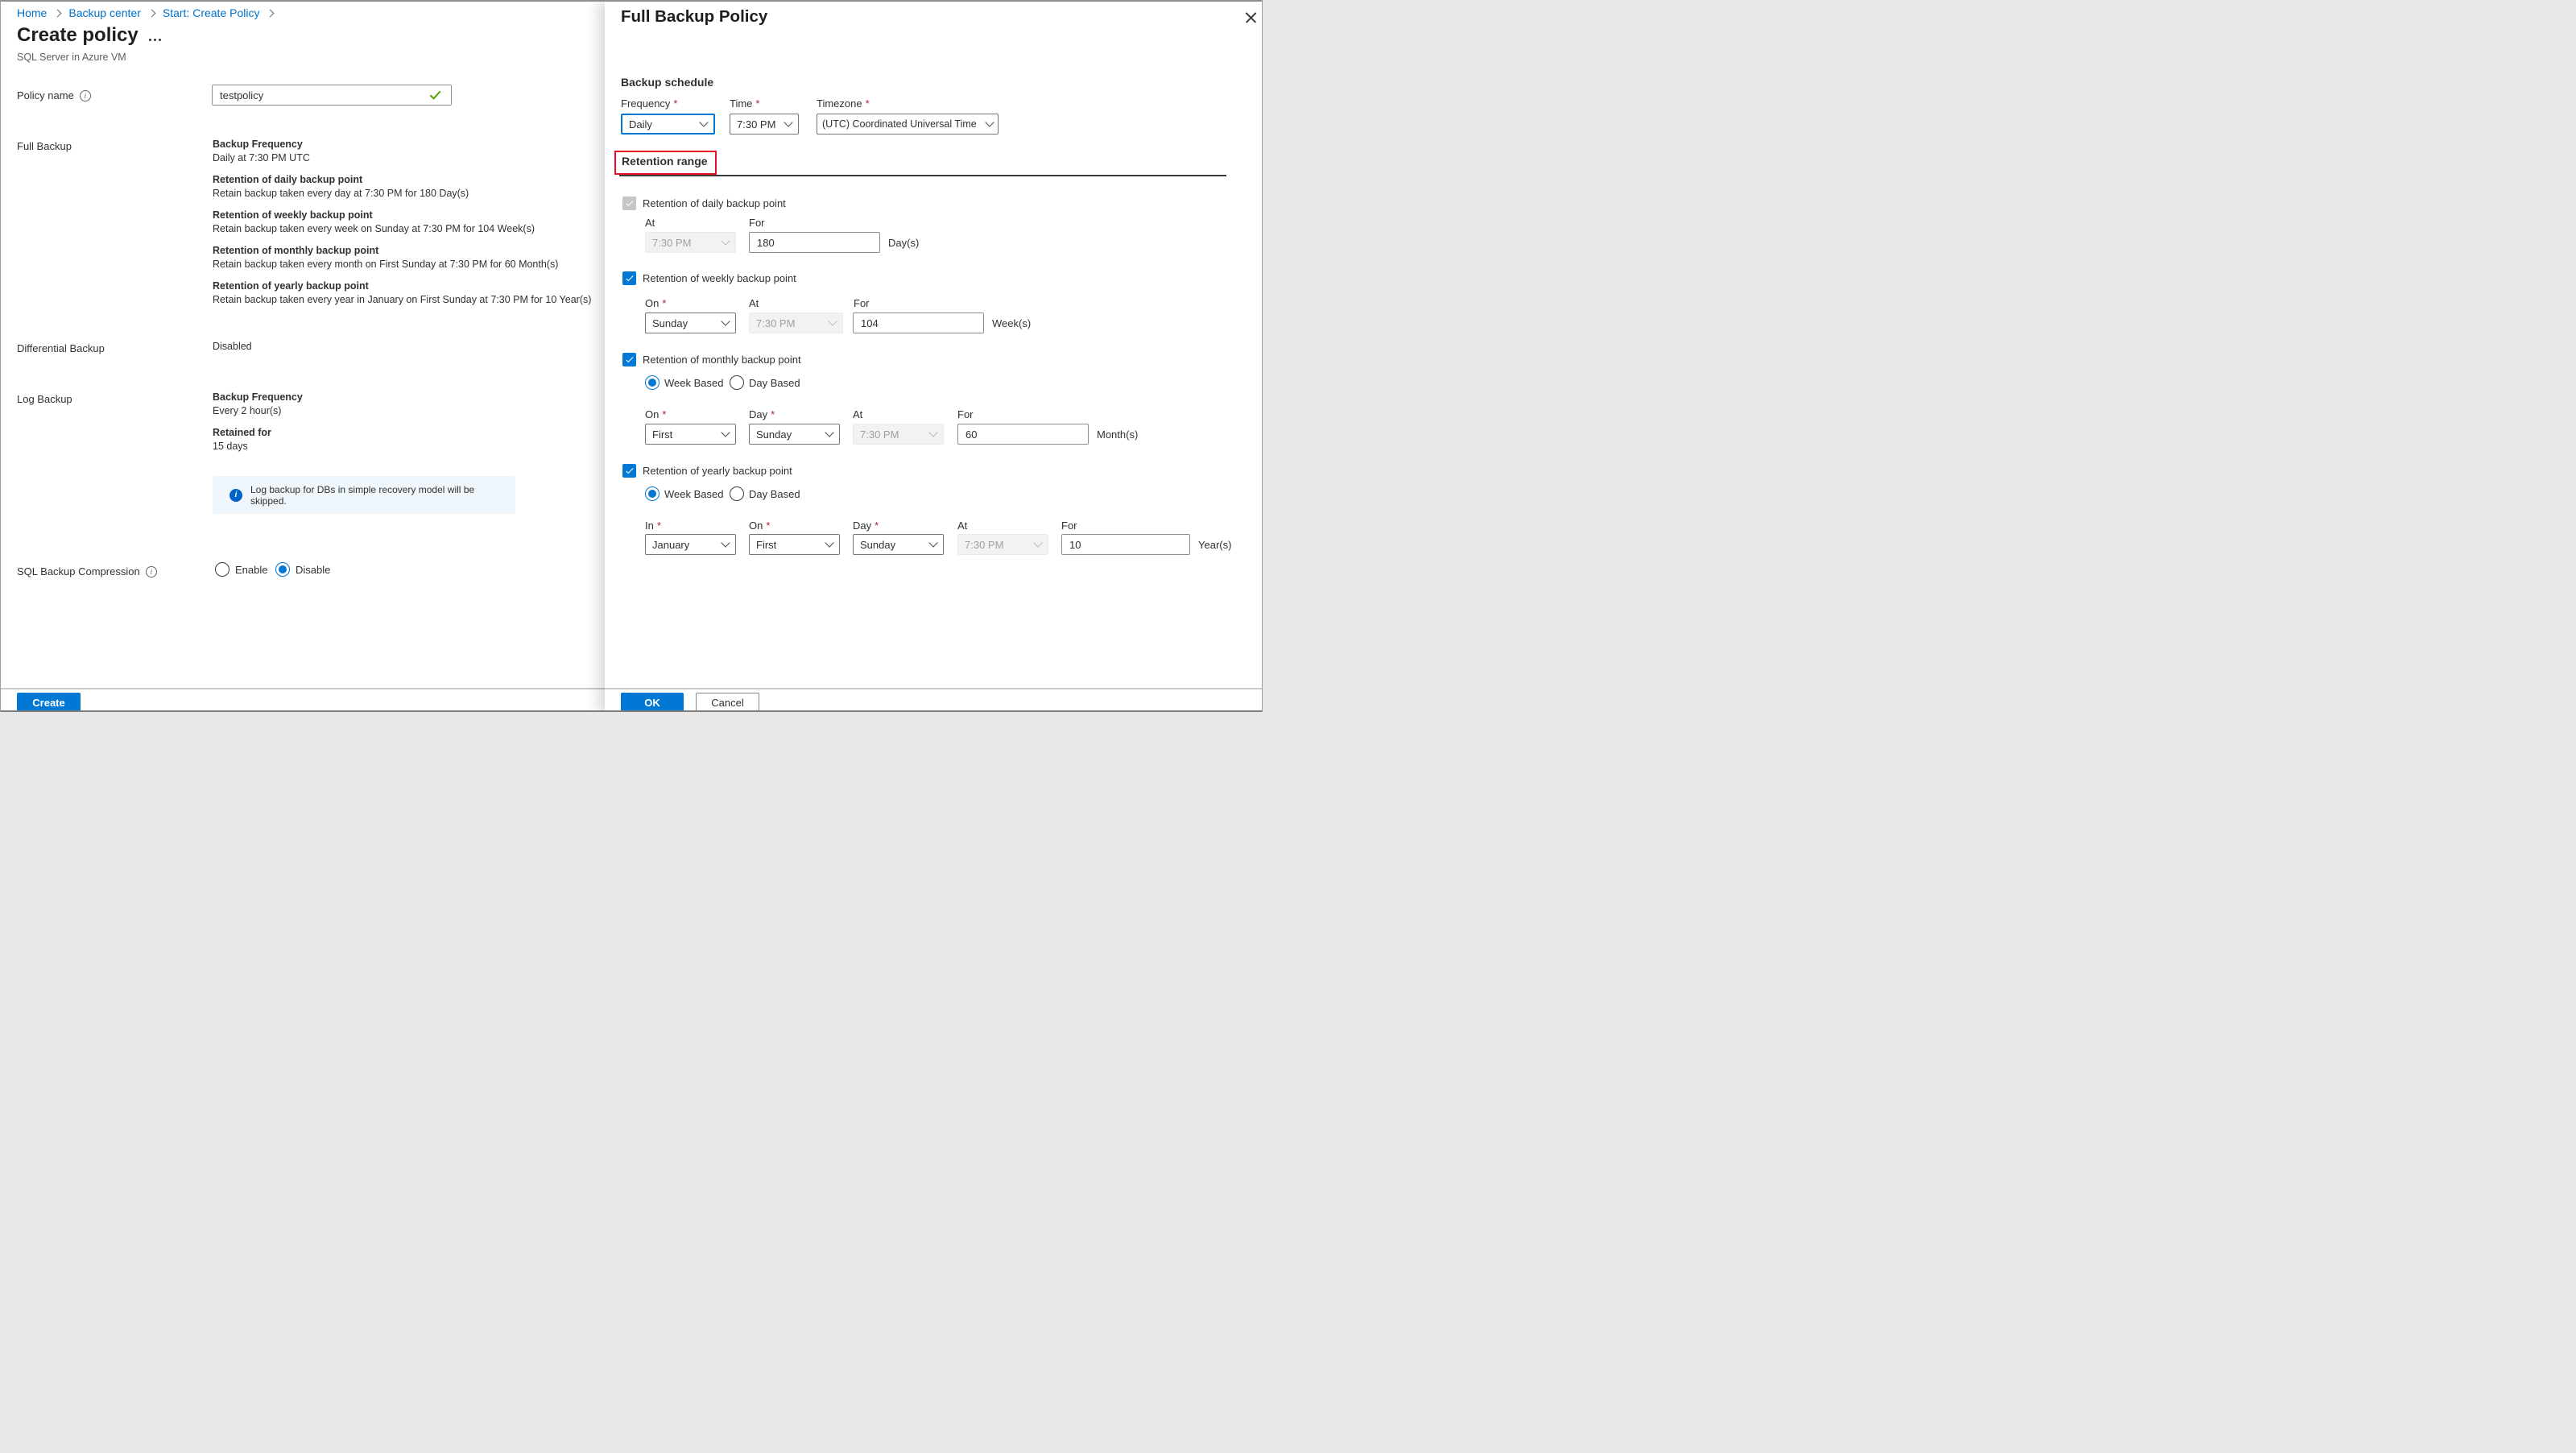 This screenshot has height=1453, width=2576. I want to click on yearly-at-label: At, so click(963, 526).